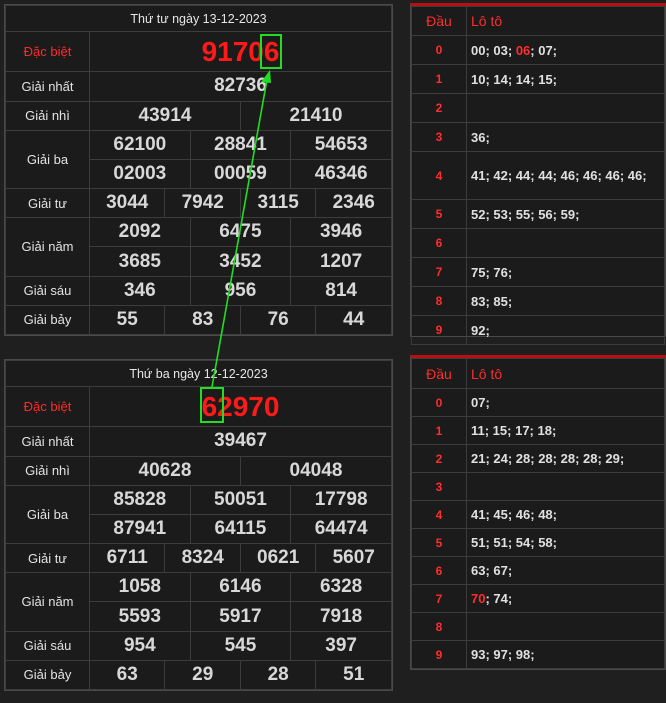  I want to click on fifth-prize-number: 2092, so click(140, 232).